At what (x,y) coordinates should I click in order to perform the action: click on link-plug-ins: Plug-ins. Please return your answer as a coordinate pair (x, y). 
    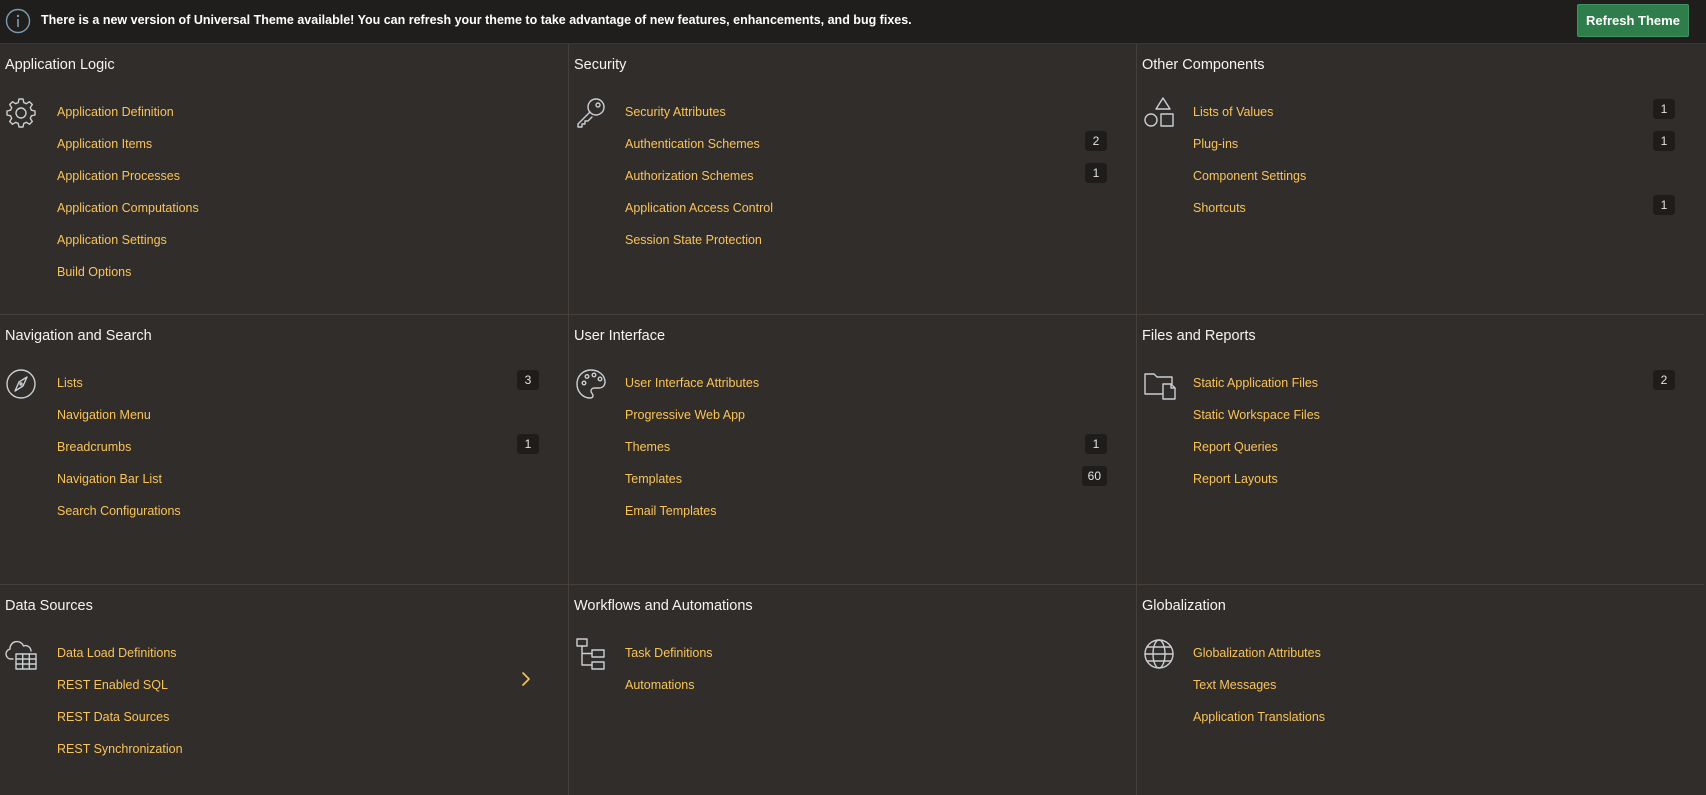
    Looking at the image, I should click on (1215, 144).